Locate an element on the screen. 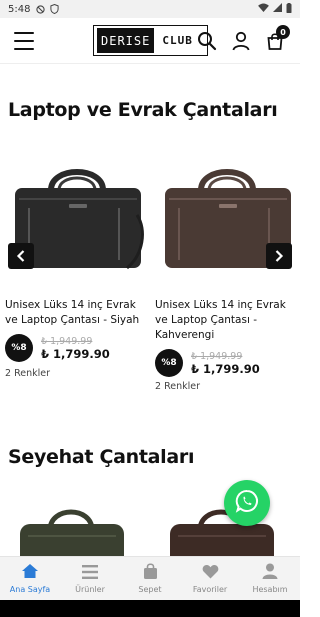  chevron-left-icon is located at coordinates (21, 256).